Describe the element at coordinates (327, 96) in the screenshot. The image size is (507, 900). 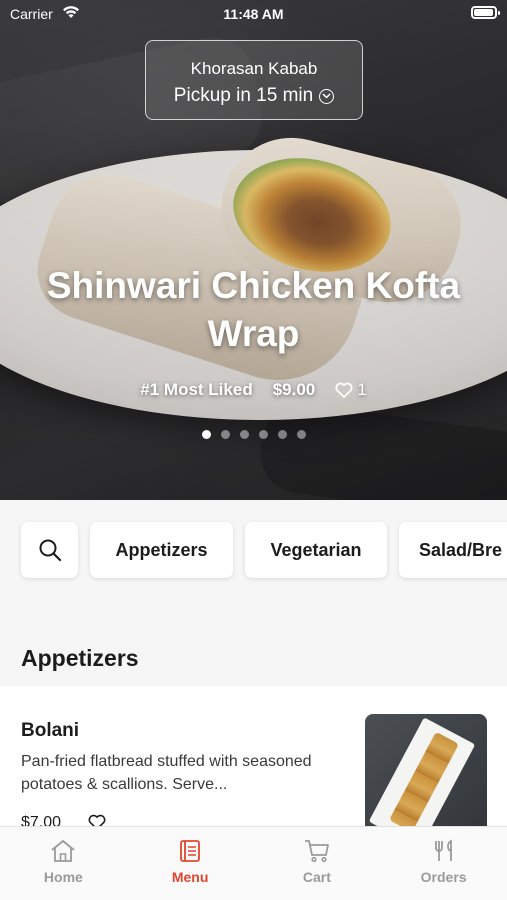
I see `chevron-down-icon` at that location.